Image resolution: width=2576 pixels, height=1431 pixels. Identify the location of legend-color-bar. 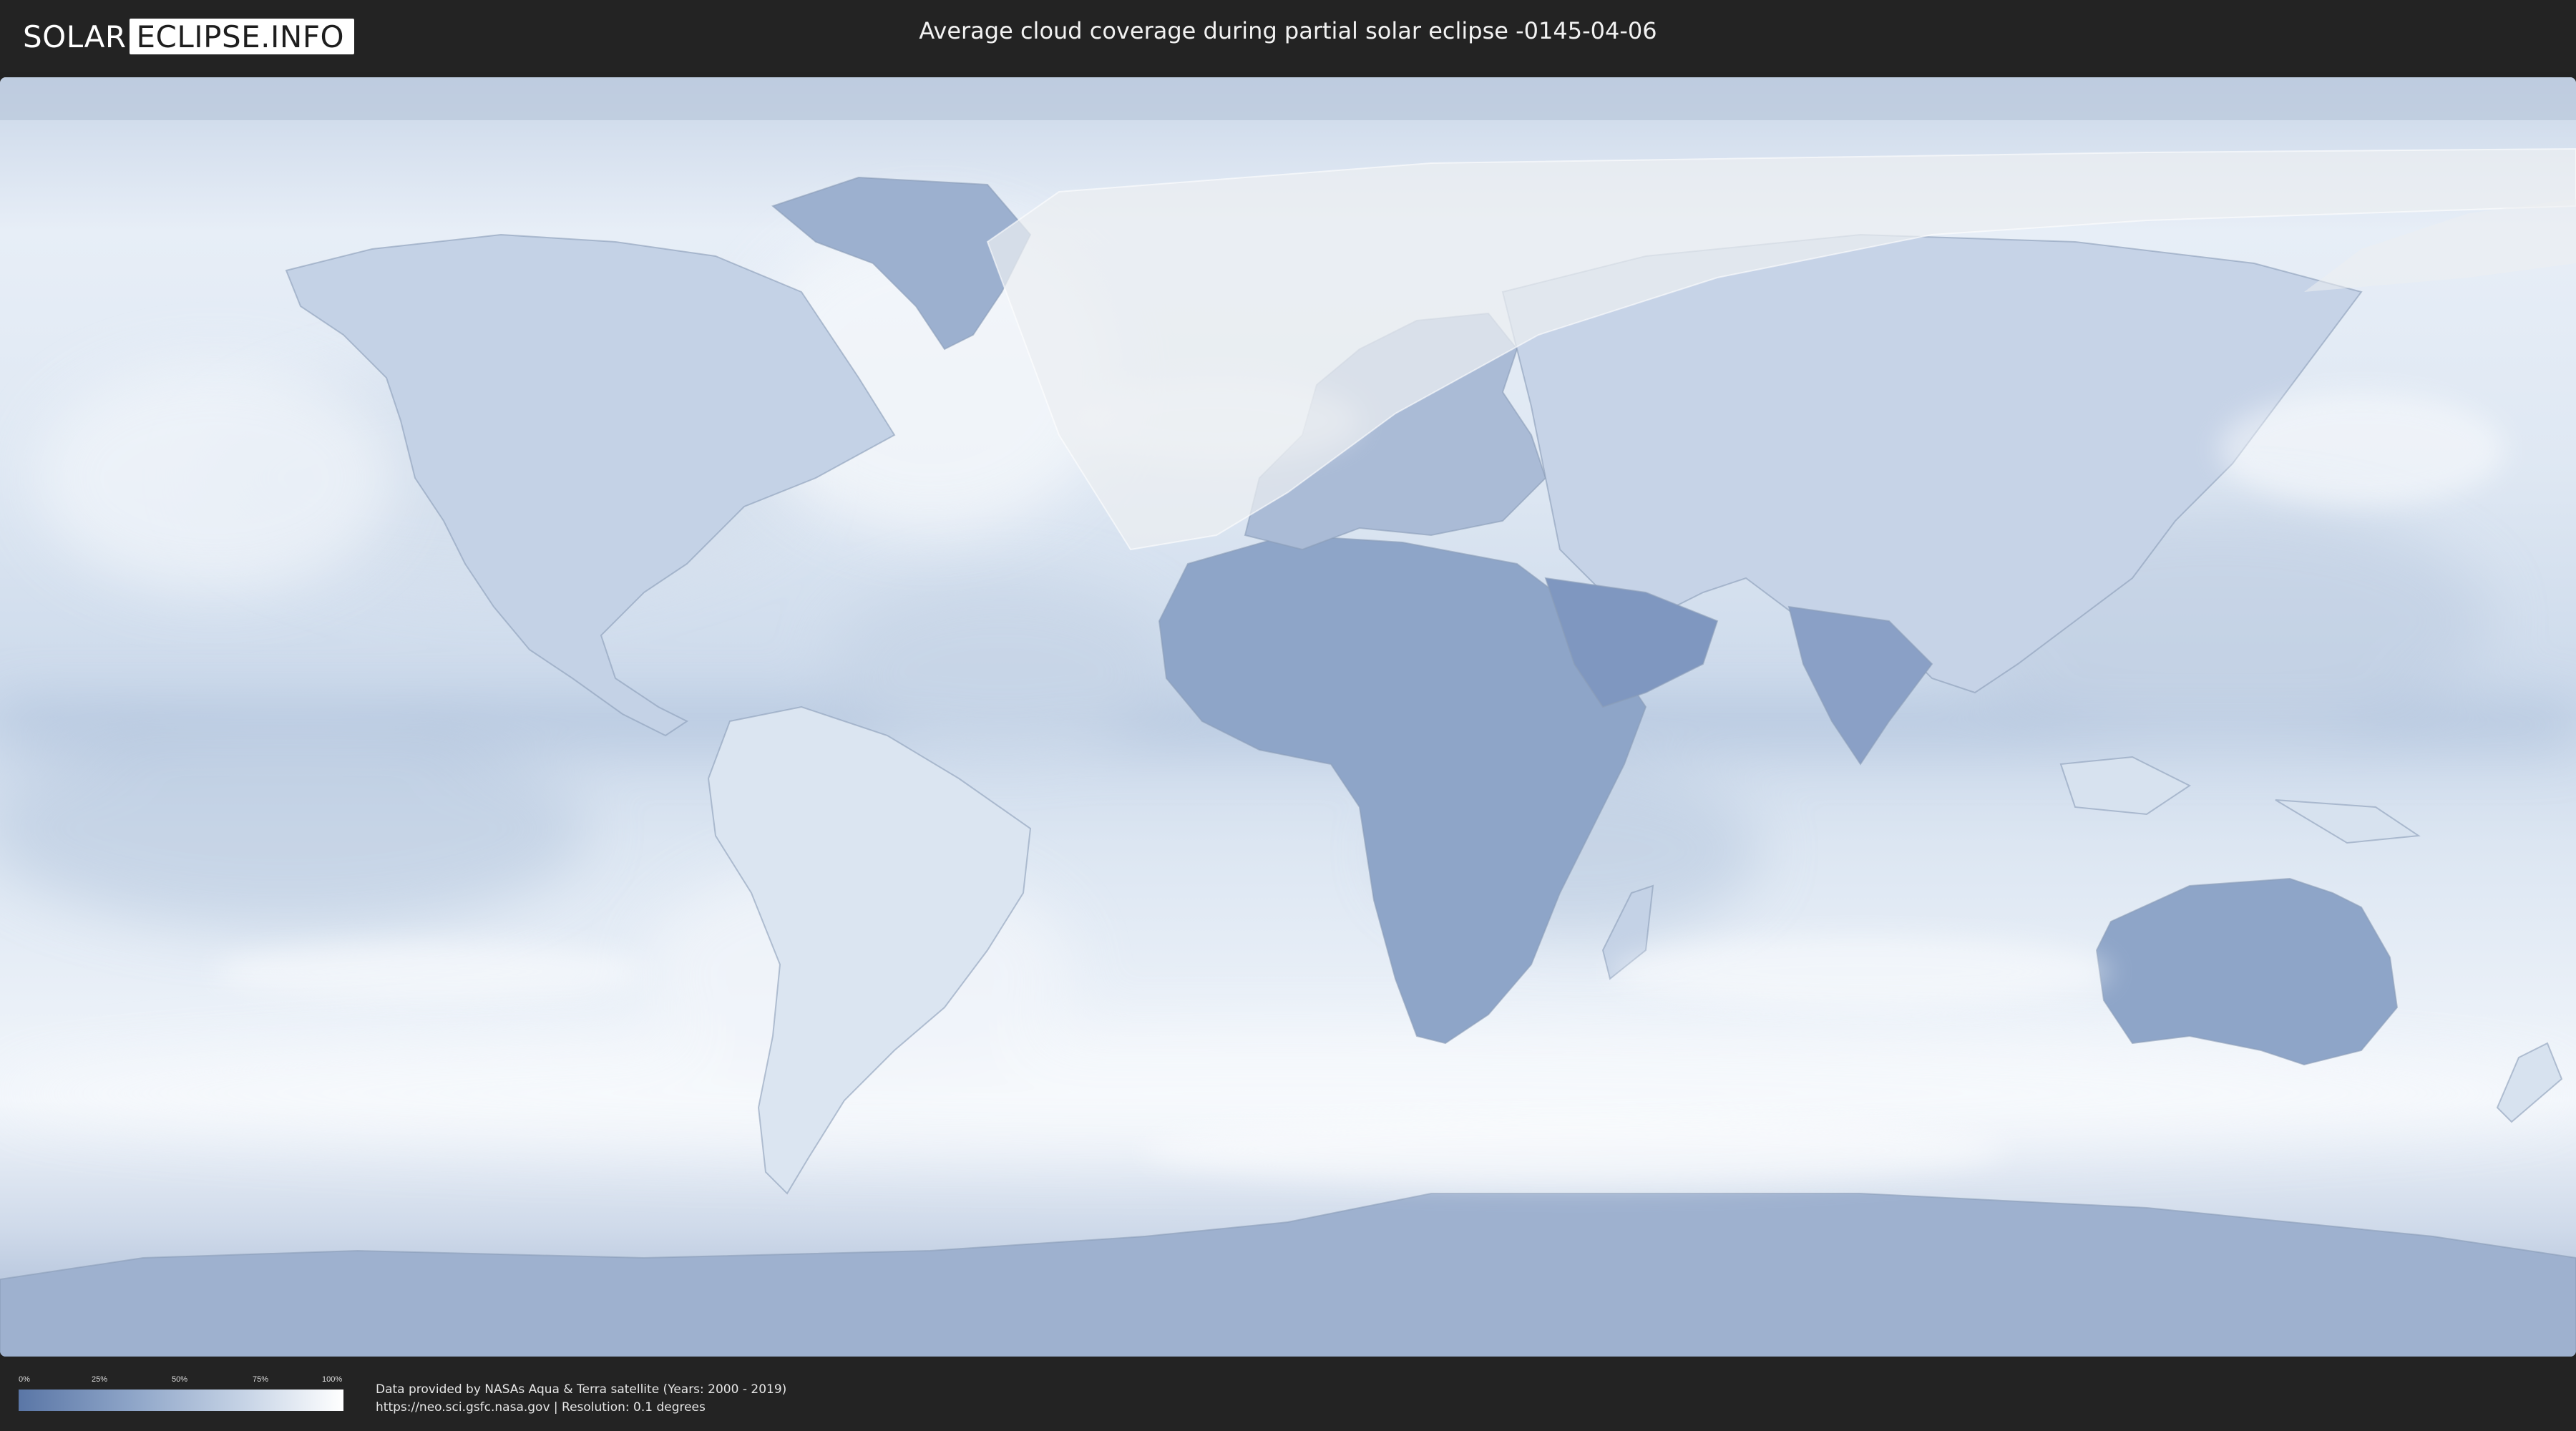
(181, 1400).